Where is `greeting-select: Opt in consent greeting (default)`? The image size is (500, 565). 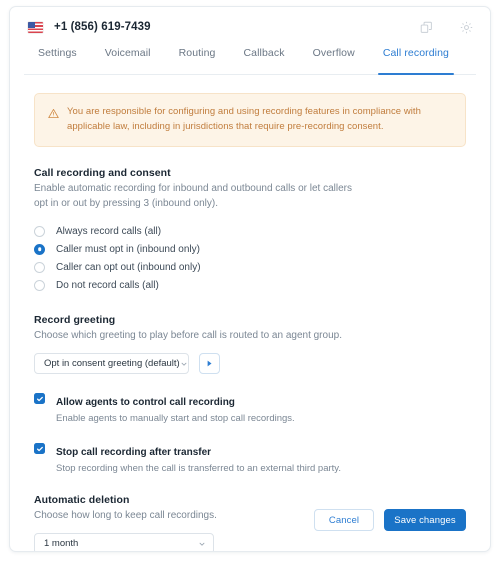
greeting-select: Opt in consent greeting (default) is located at coordinates (111, 364).